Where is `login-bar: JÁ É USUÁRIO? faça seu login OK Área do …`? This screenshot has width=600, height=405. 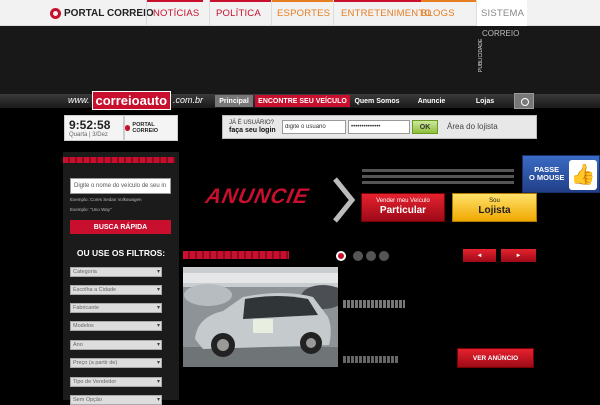 login-bar: JÁ É USUÁRIO? faça seu login OK Área do … is located at coordinates (379, 127).